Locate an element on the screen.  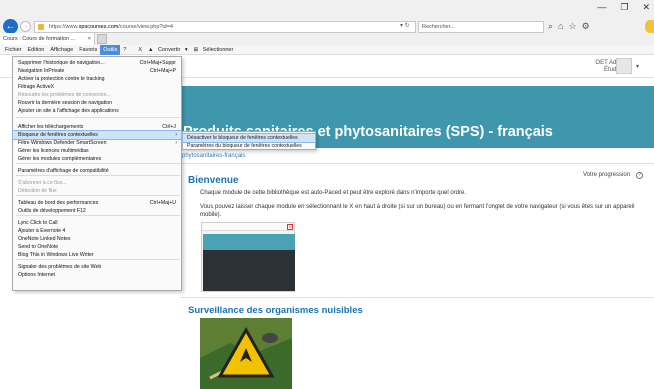
chevron-right-icon: › is located at coordinates (176, 143).